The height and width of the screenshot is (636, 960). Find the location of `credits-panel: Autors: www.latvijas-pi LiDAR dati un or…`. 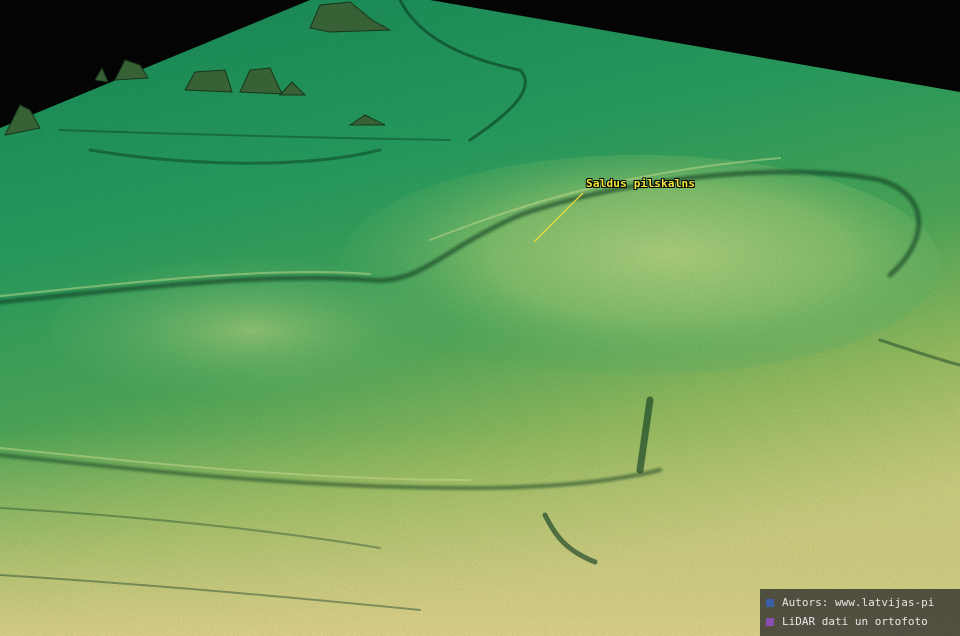

credits-panel: Autors: www.latvijas-pi LiDAR dati un or… is located at coordinates (860, 612).